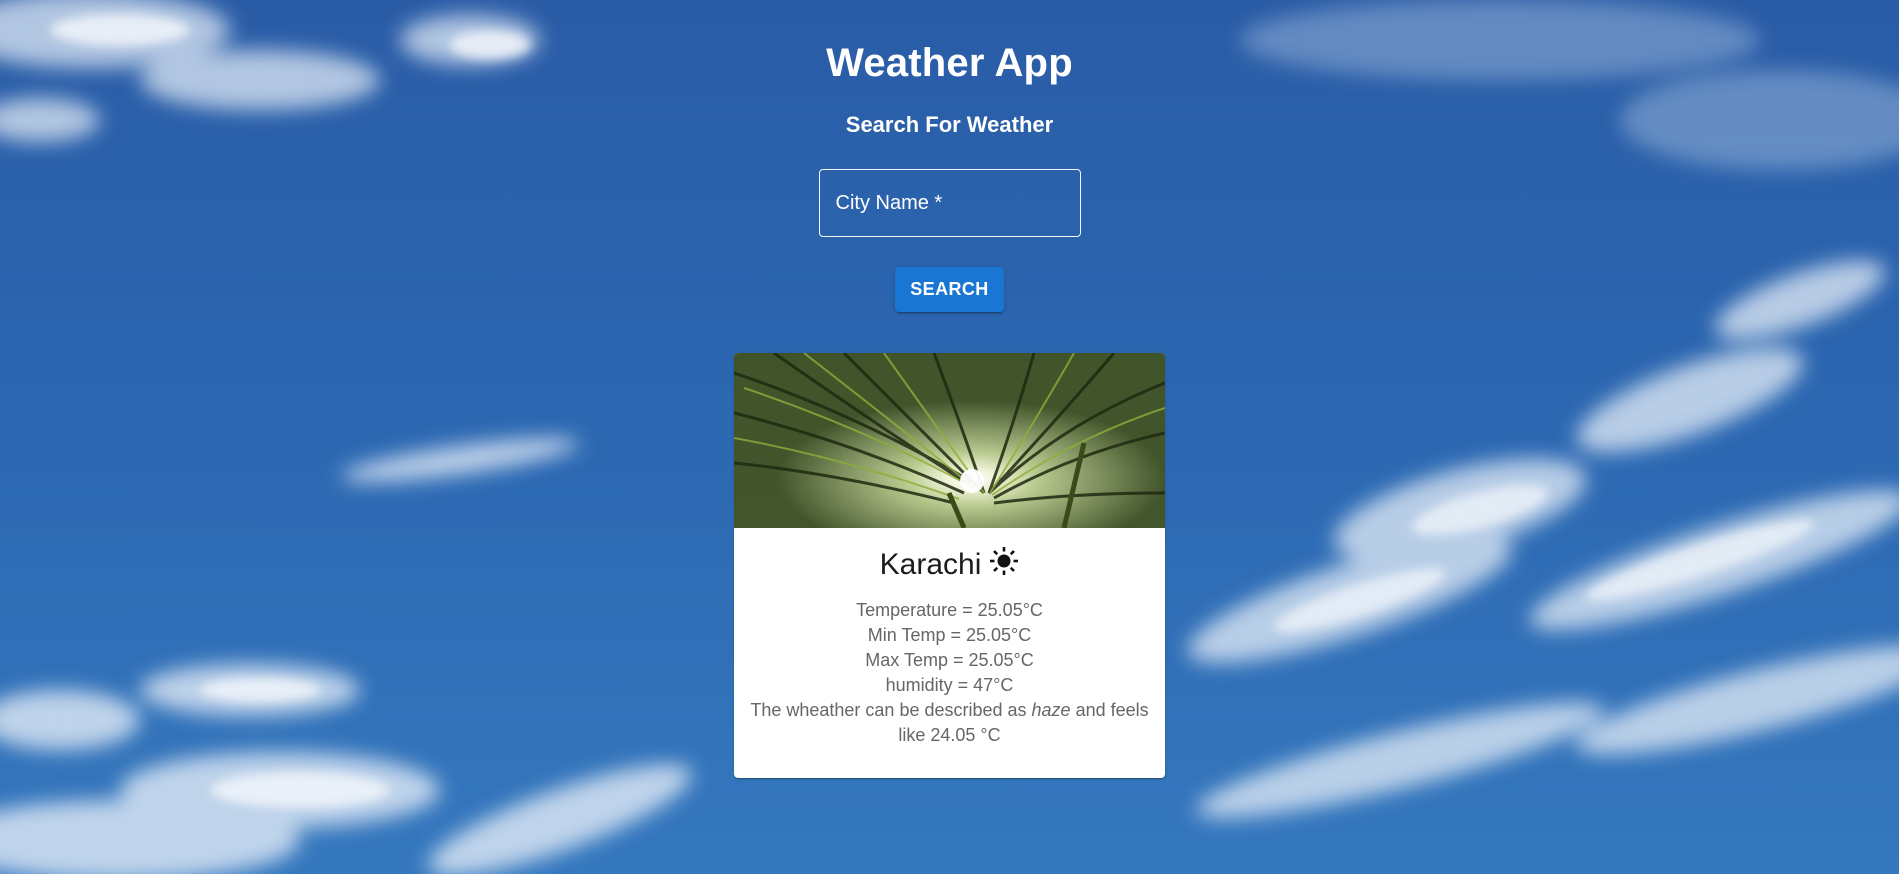  I want to click on min-temp-text: Min Temp = 25.05°C, so click(949, 635).